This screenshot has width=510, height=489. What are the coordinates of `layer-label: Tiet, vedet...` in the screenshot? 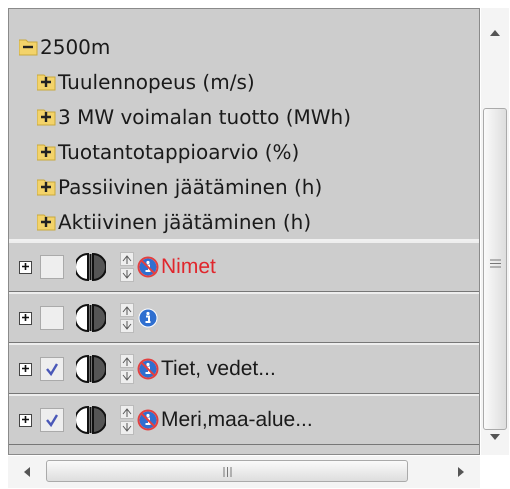 It's located at (218, 369).